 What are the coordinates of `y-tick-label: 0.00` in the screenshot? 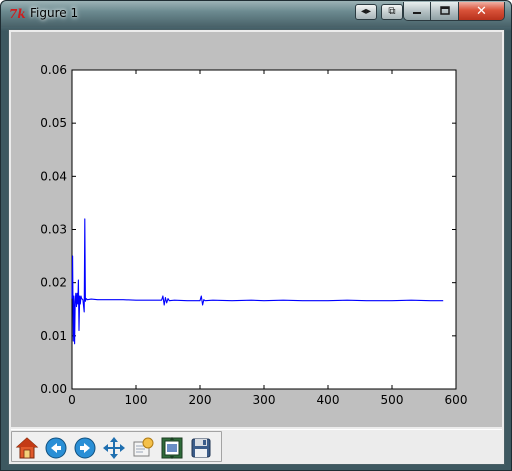 It's located at (53, 389).